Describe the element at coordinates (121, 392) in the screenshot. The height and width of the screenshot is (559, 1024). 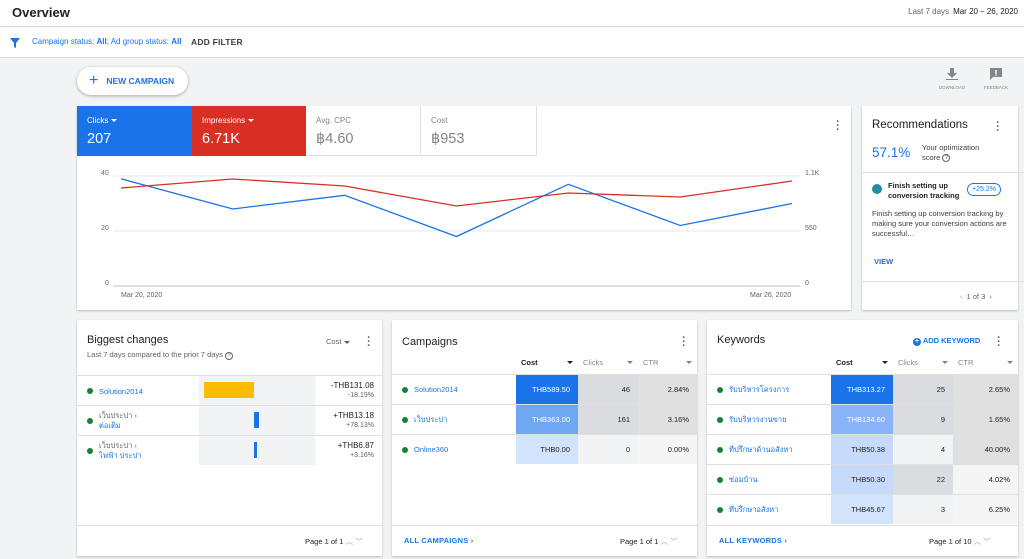
I see `entity-name: Solution2014` at that location.